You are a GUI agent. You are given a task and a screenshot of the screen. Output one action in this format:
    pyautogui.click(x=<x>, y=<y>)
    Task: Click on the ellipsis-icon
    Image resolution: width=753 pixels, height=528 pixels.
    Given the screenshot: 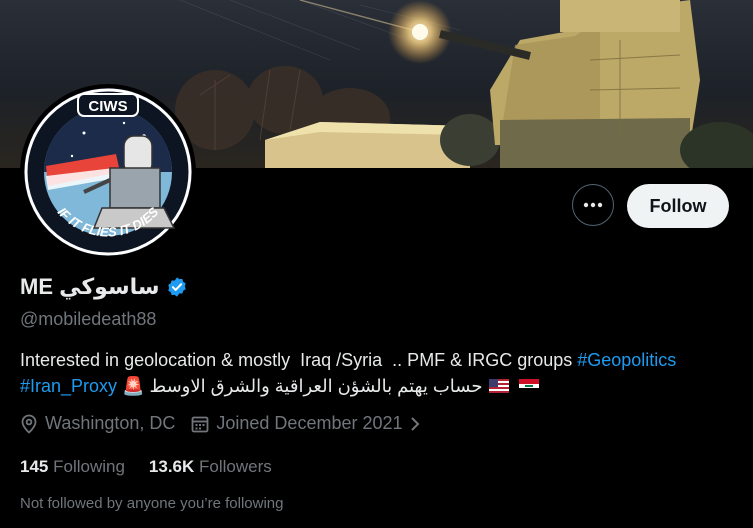 What is the action you would take?
    pyautogui.click(x=593, y=205)
    